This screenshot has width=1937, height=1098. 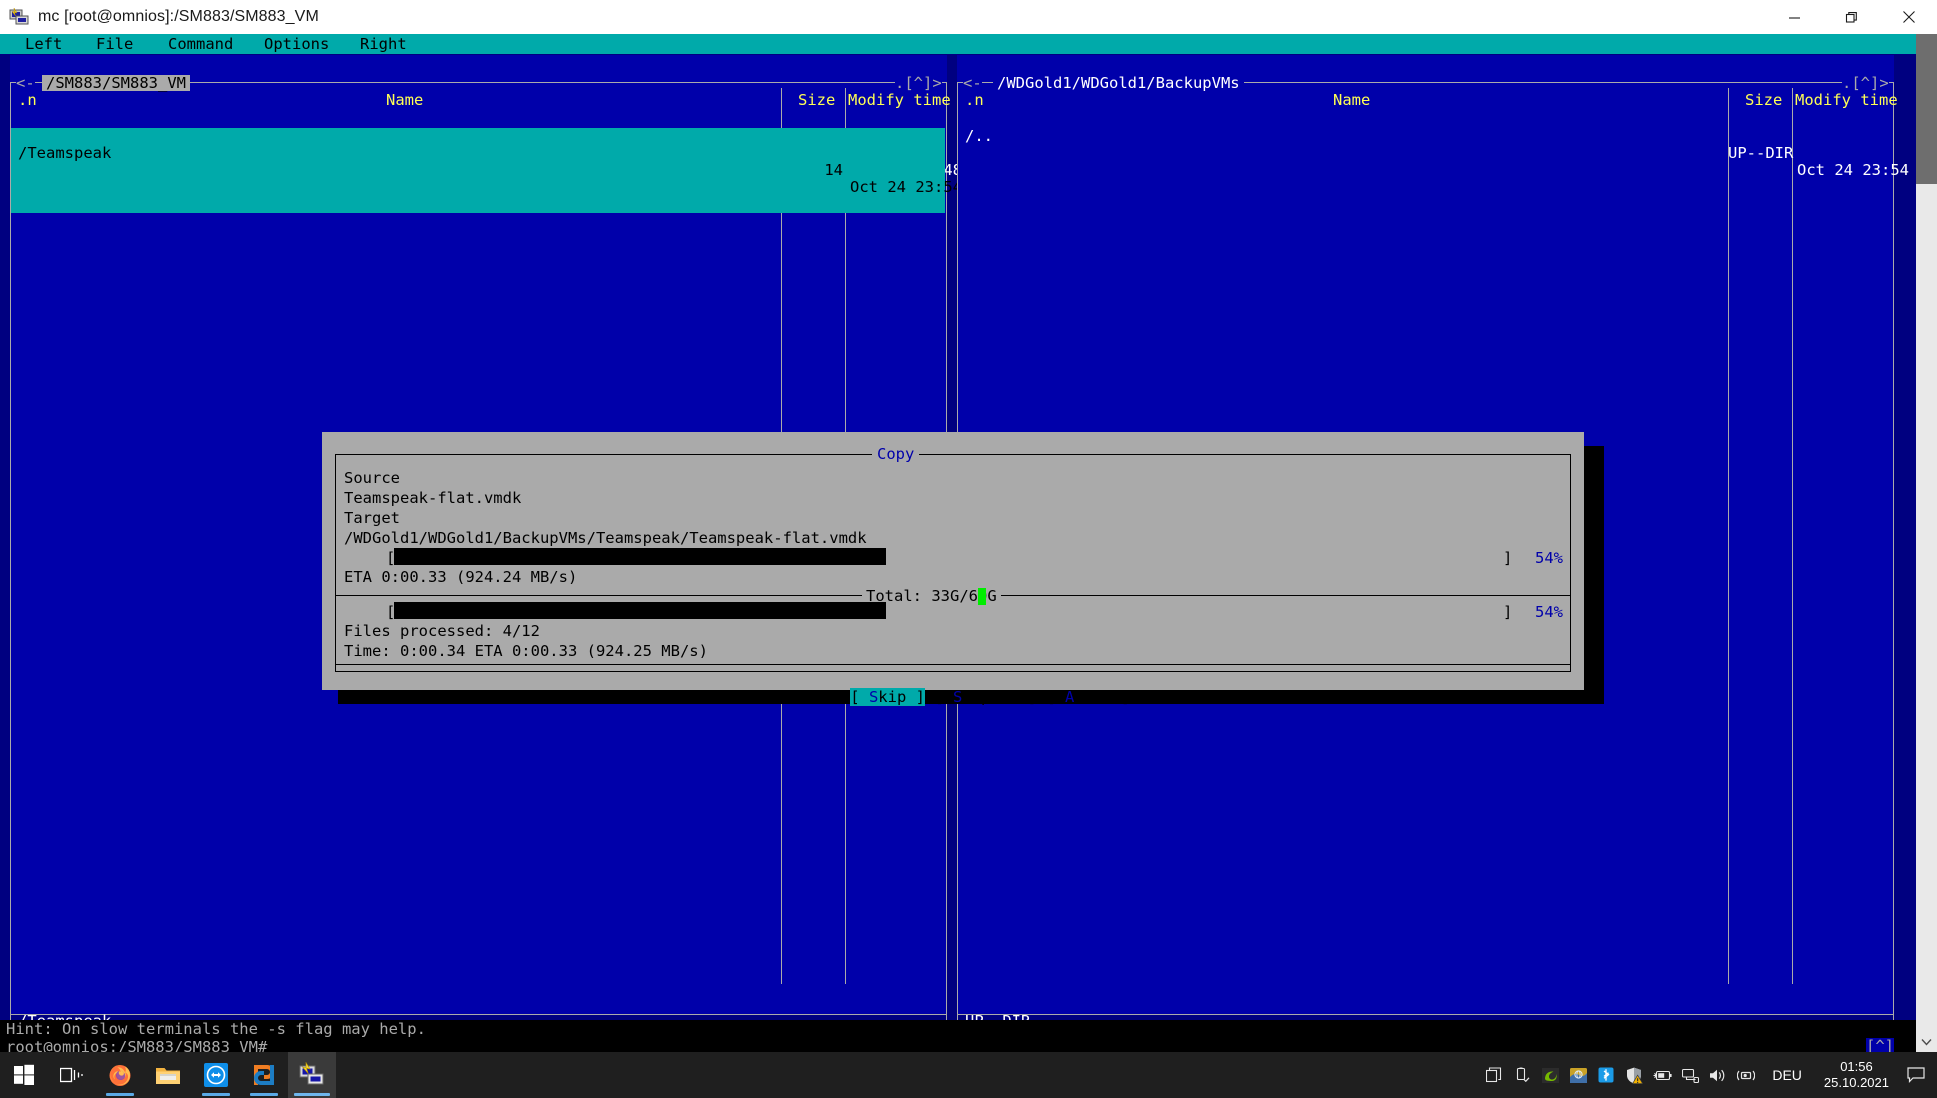 I want to click on total-progress-marker, so click(x=982, y=596).